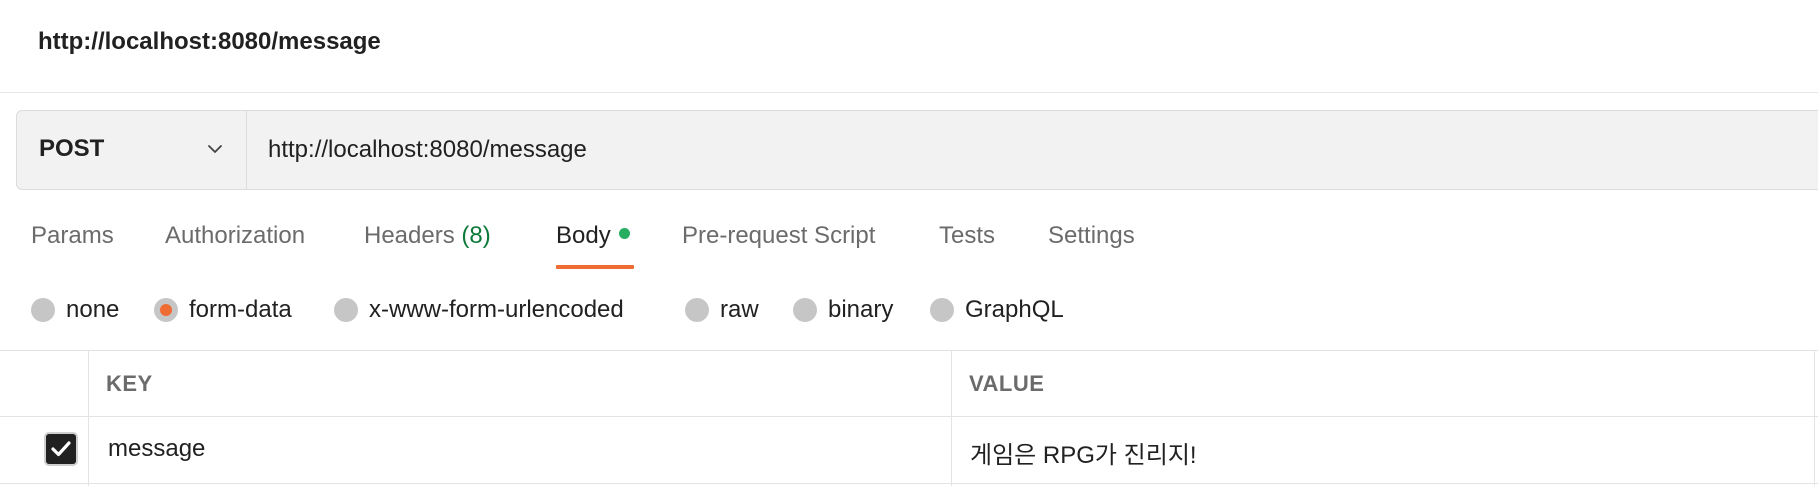  Describe the element at coordinates (998, 150) in the screenshot. I see `url-input` at that location.